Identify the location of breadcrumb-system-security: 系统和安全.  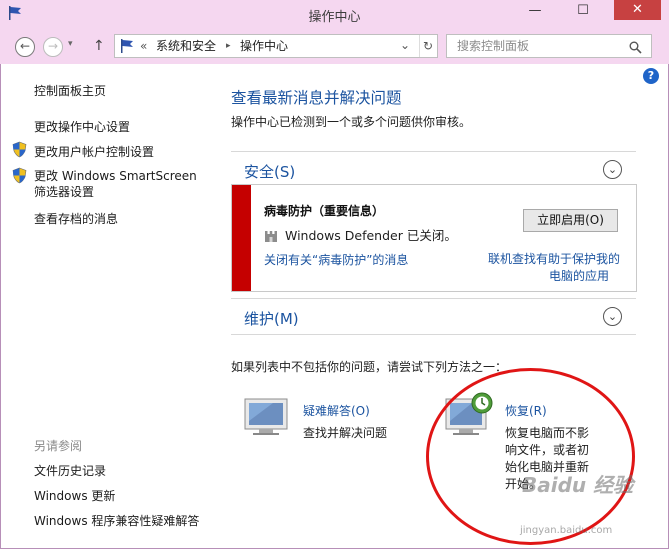
(186, 46).